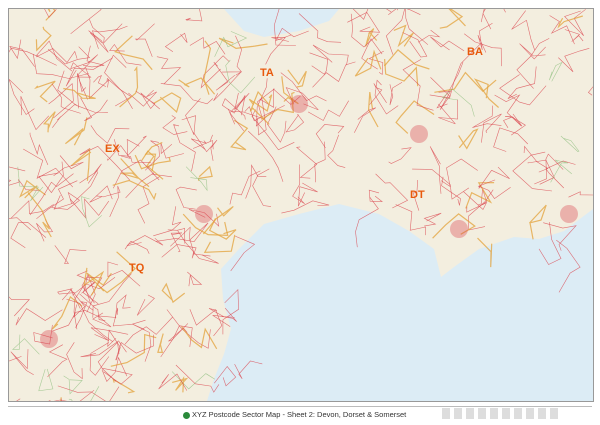  Describe the element at coordinates (475, 52) in the screenshot. I see `region-label-ba: BA` at that location.